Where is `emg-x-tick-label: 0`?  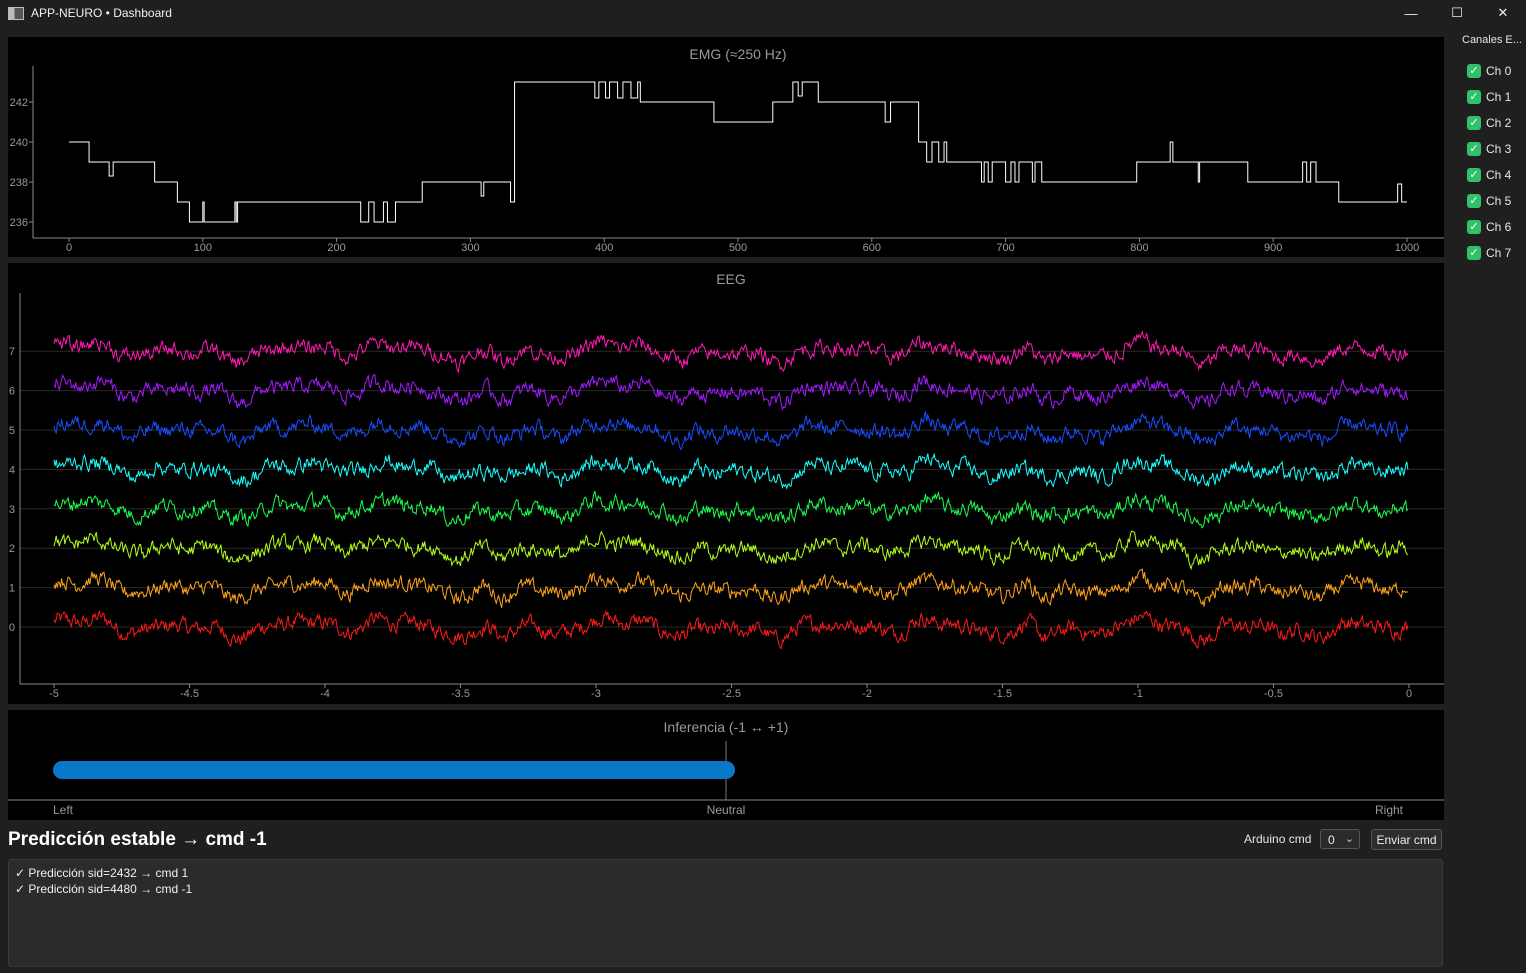 emg-x-tick-label: 0 is located at coordinates (69, 248).